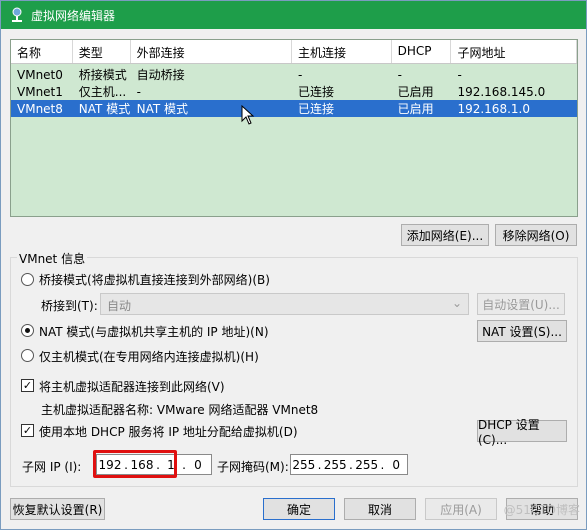 The image size is (587, 530). What do you see at coordinates (293, 15) in the screenshot?
I see `title-bar: 虚拟网络编辑器` at bounding box center [293, 15].